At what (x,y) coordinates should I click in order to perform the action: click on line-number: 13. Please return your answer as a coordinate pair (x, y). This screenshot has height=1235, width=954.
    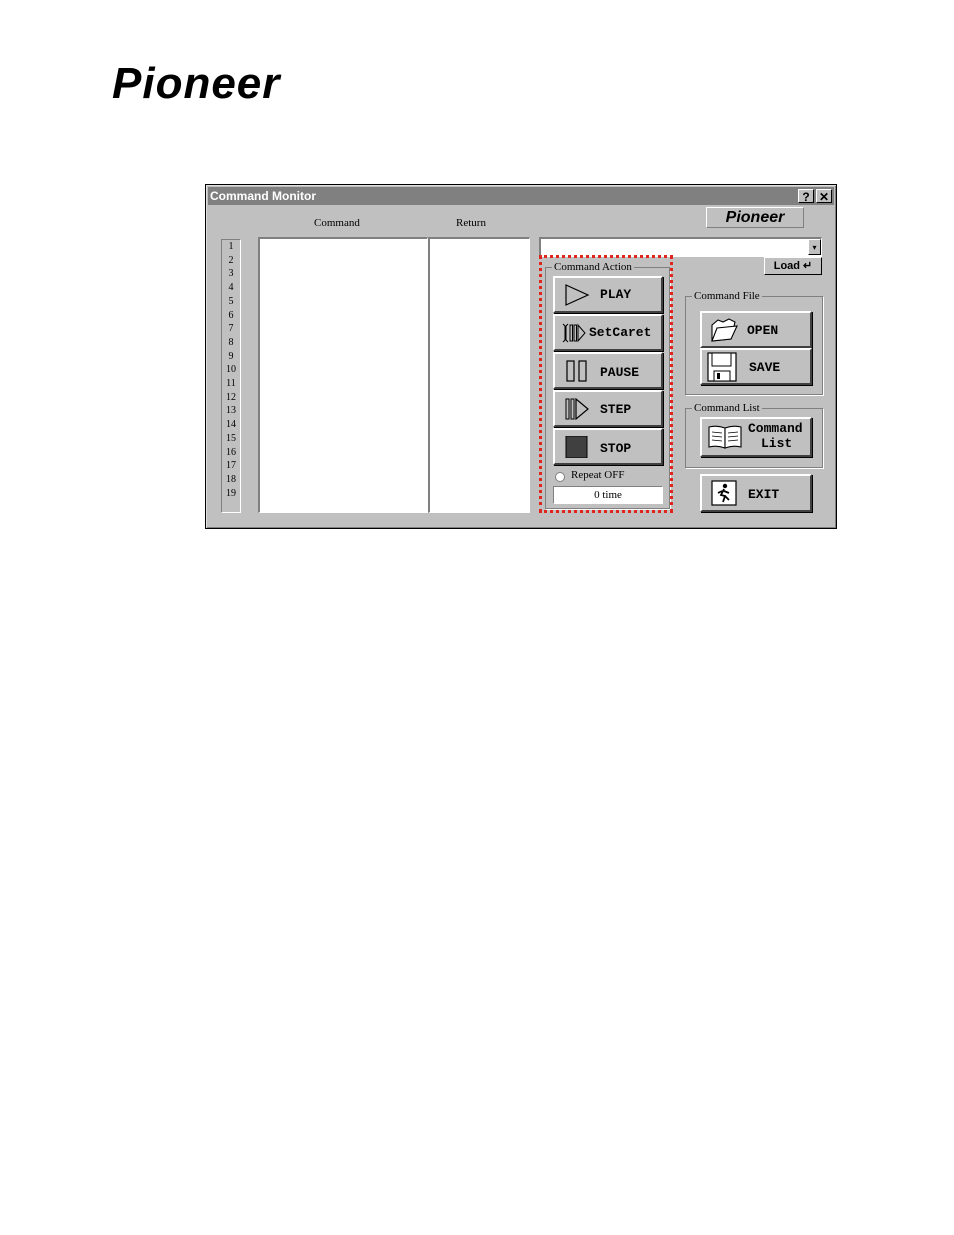
    Looking at the image, I should click on (231, 411).